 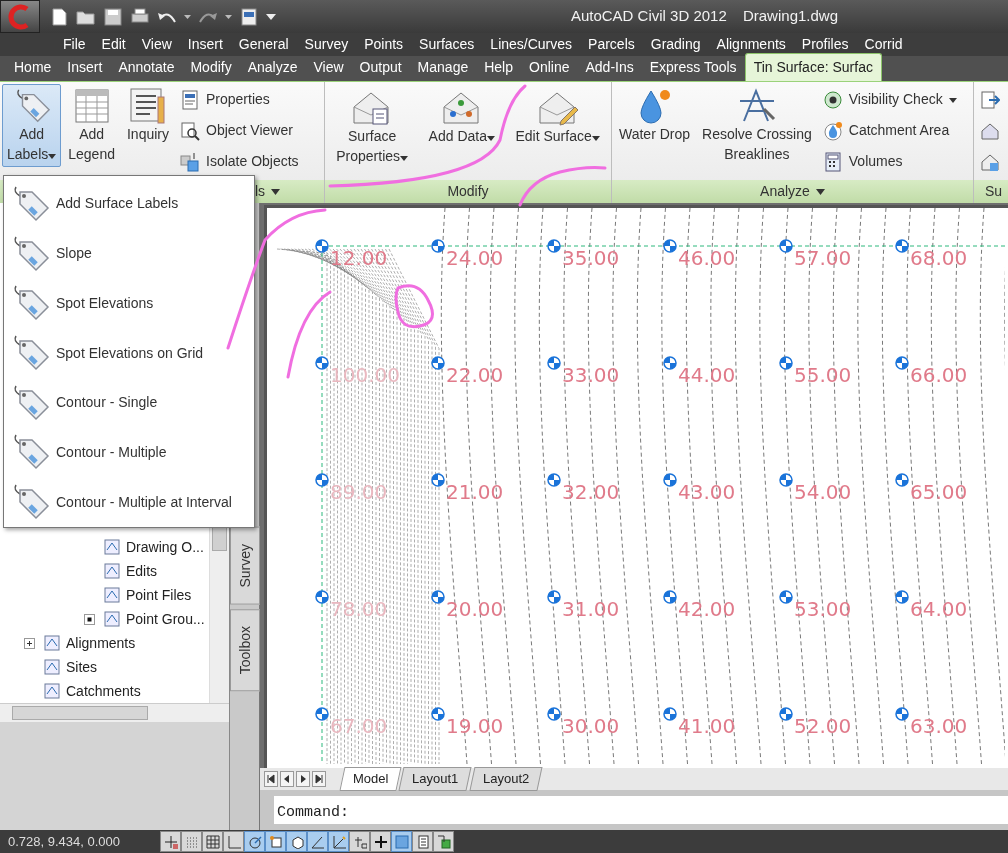 What do you see at coordinates (825, 44) in the screenshot?
I see `menu-item: Profiles` at bounding box center [825, 44].